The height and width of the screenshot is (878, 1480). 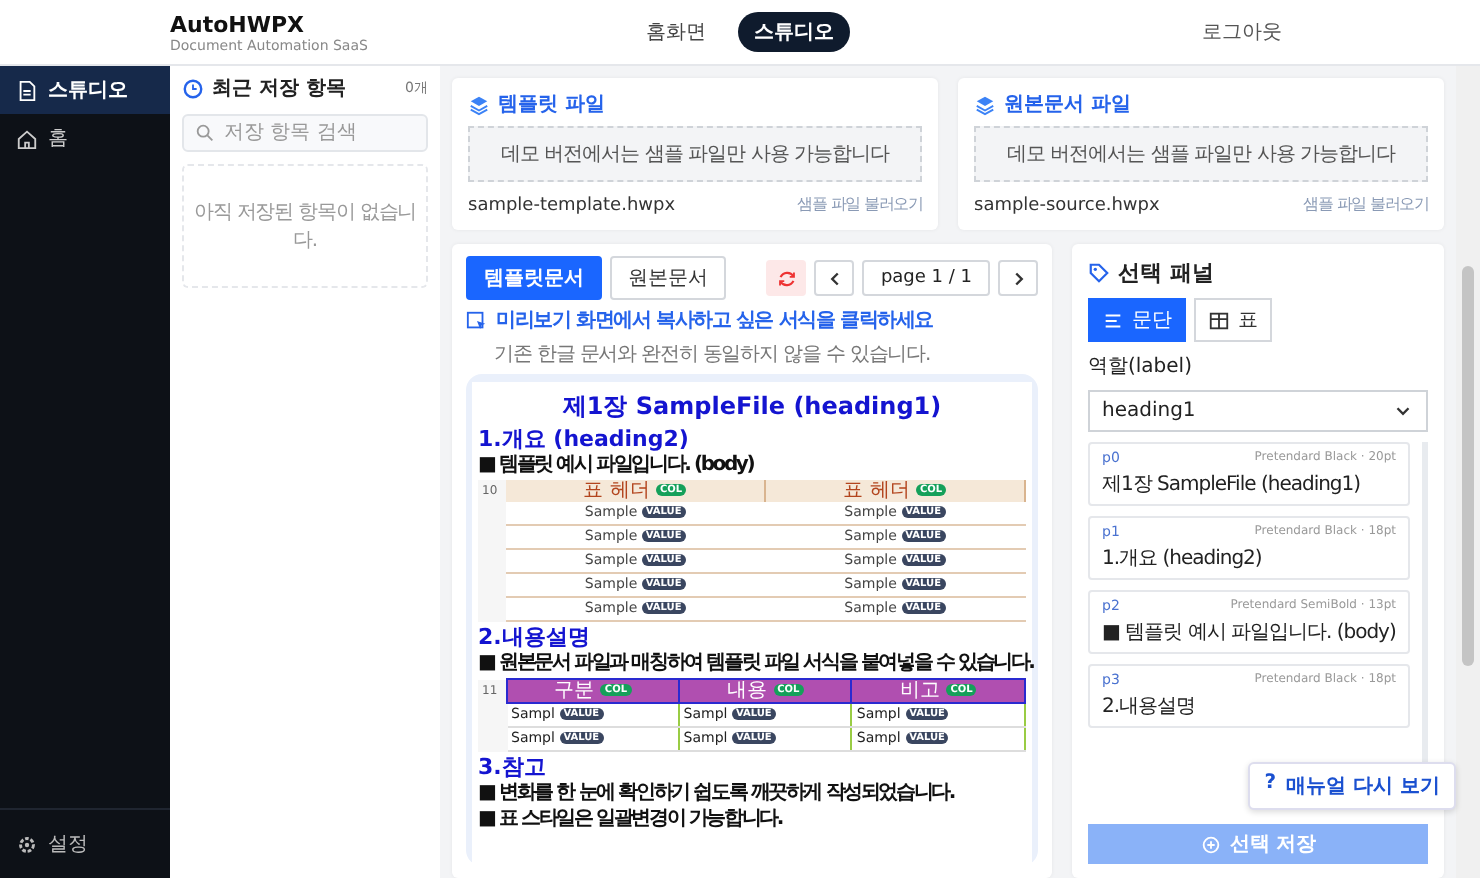 I want to click on body-text: ■ 템플릿 예시 파일입니다. (body), so click(x=752, y=466).